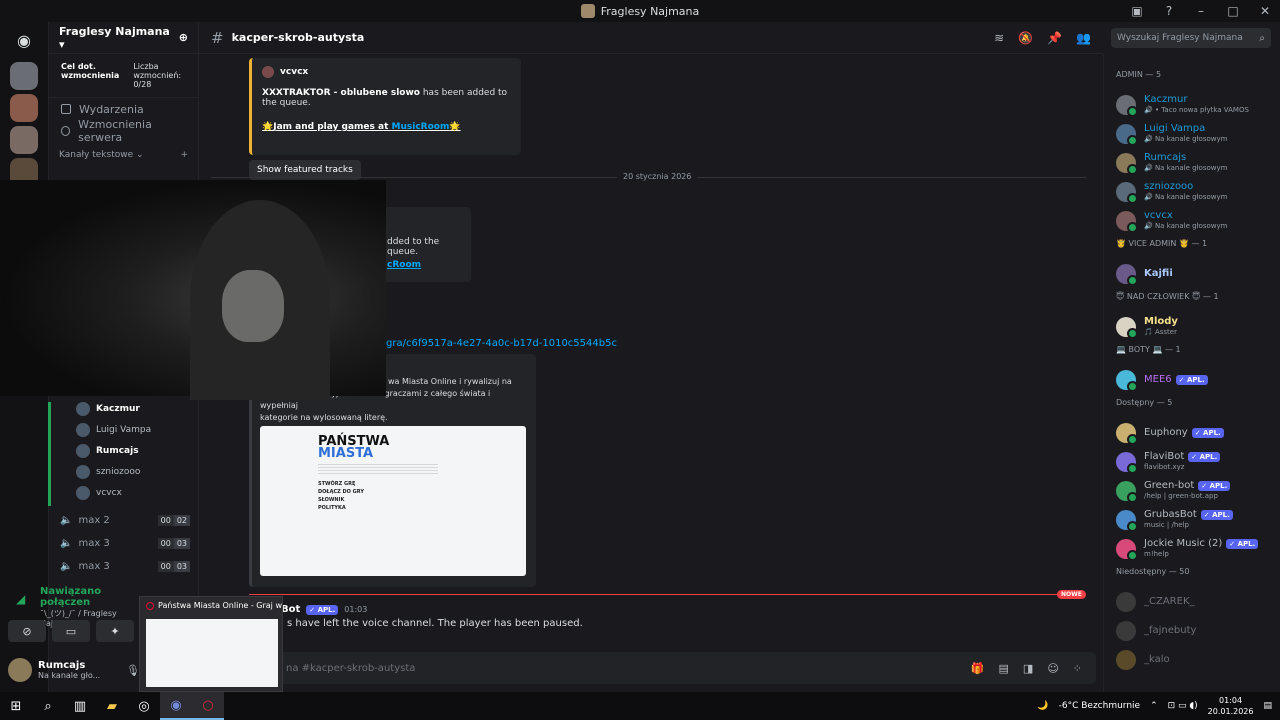  Describe the element at coordinates (1169, 11) in the screenshot. I see `help-icon: ?` at that location.